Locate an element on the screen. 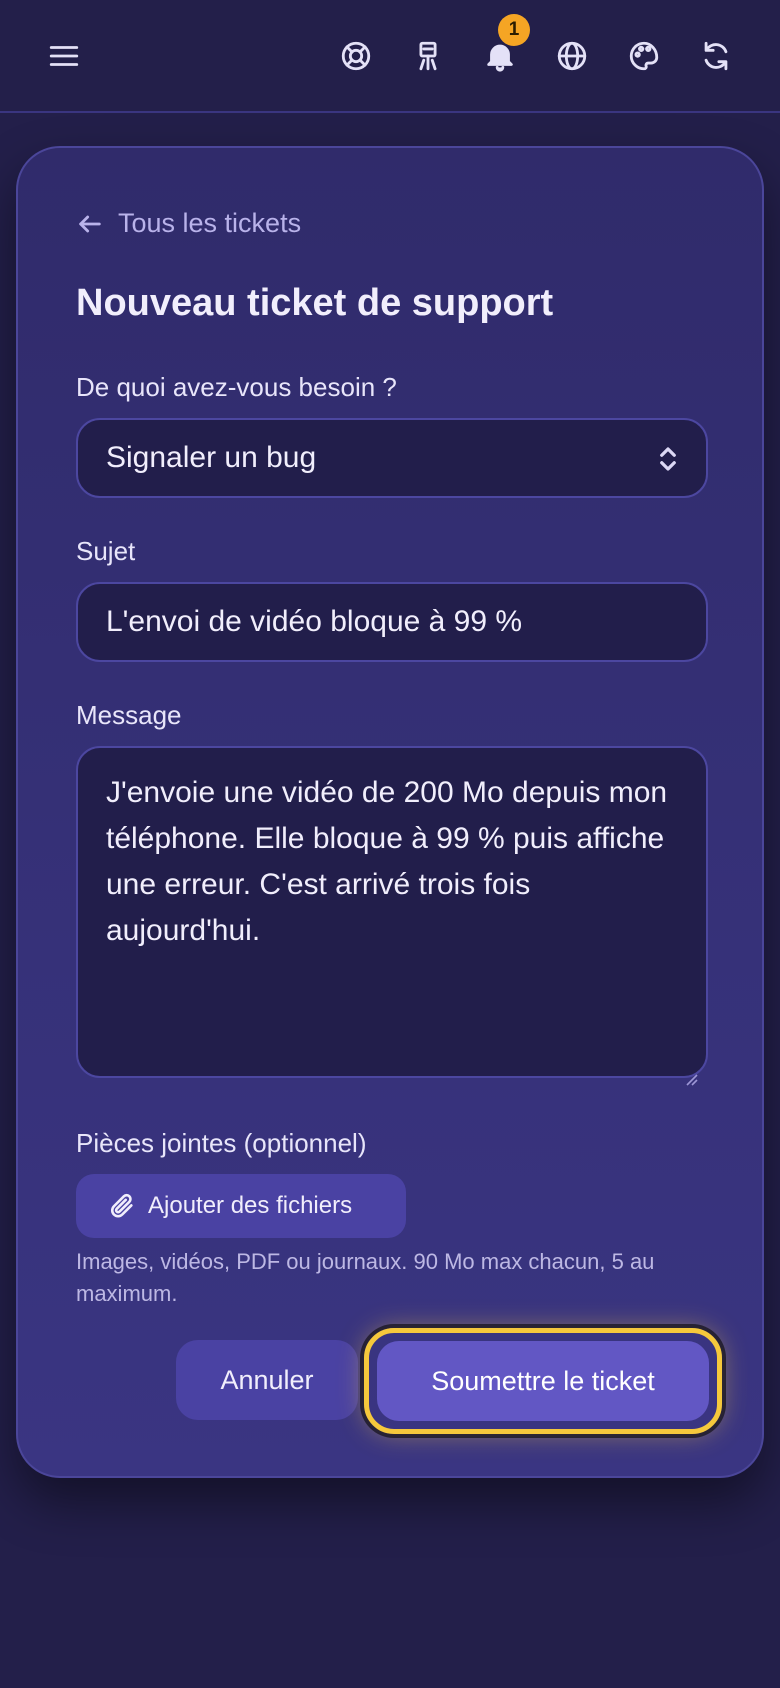 This screenshot has height=1688, width=780. paperclip-icon is located at coordinates (122, 1205).